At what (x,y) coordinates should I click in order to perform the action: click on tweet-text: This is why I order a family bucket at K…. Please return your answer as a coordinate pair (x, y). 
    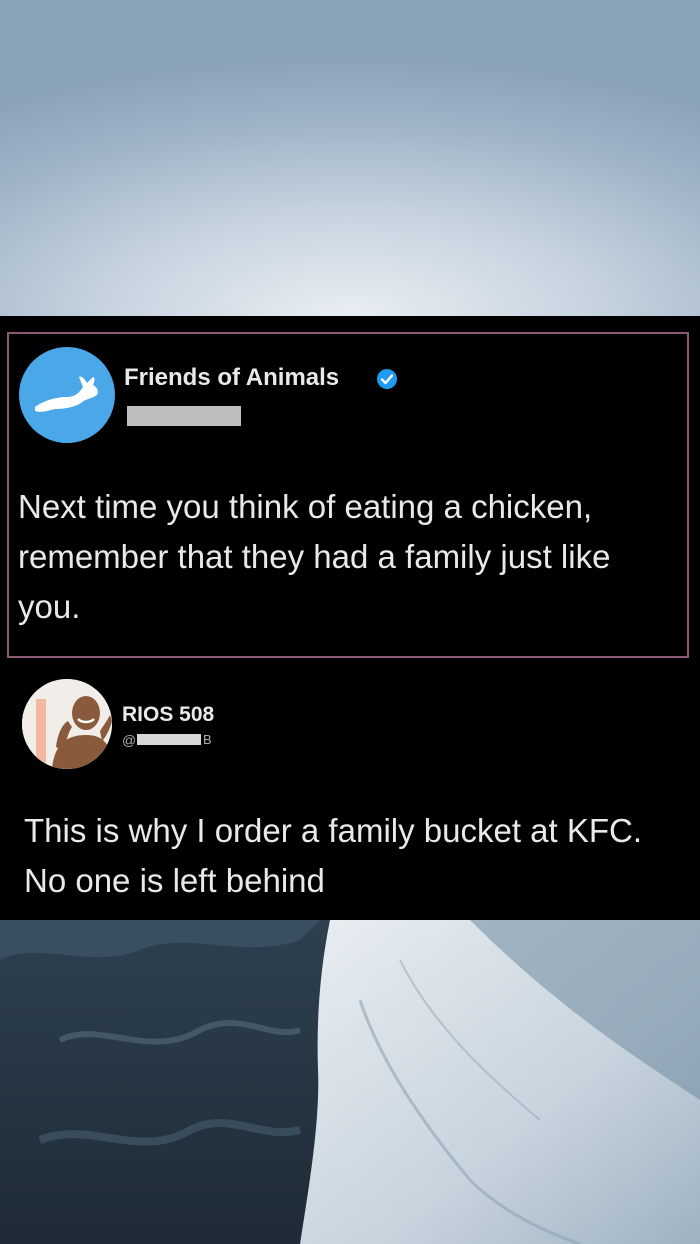
    Looking at the image, I should click on (333, 855).